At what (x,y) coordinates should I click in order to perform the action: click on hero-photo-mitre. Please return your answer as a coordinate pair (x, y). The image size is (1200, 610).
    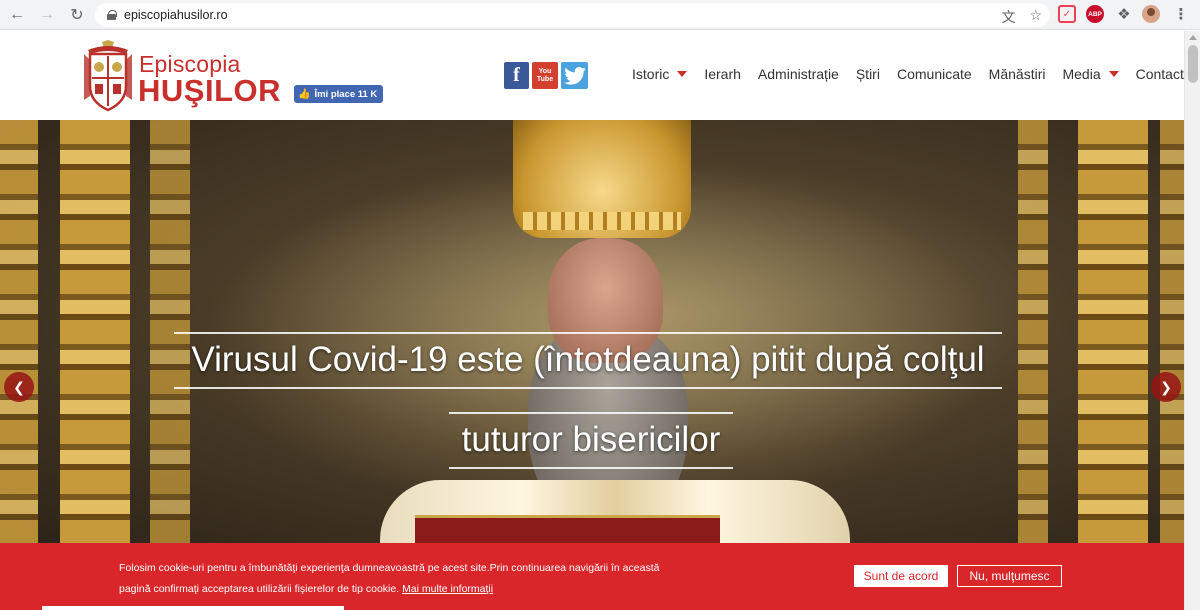
    Looking at the image, I should click on (602, 179).